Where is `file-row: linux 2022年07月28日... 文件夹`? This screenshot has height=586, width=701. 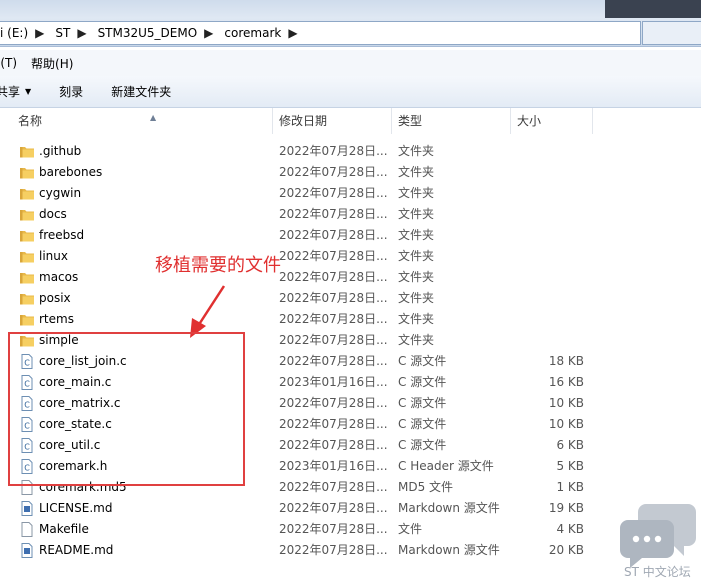 file-row: linux 2022年07月28日... 文件夹 is located at coordinates (350, 256).